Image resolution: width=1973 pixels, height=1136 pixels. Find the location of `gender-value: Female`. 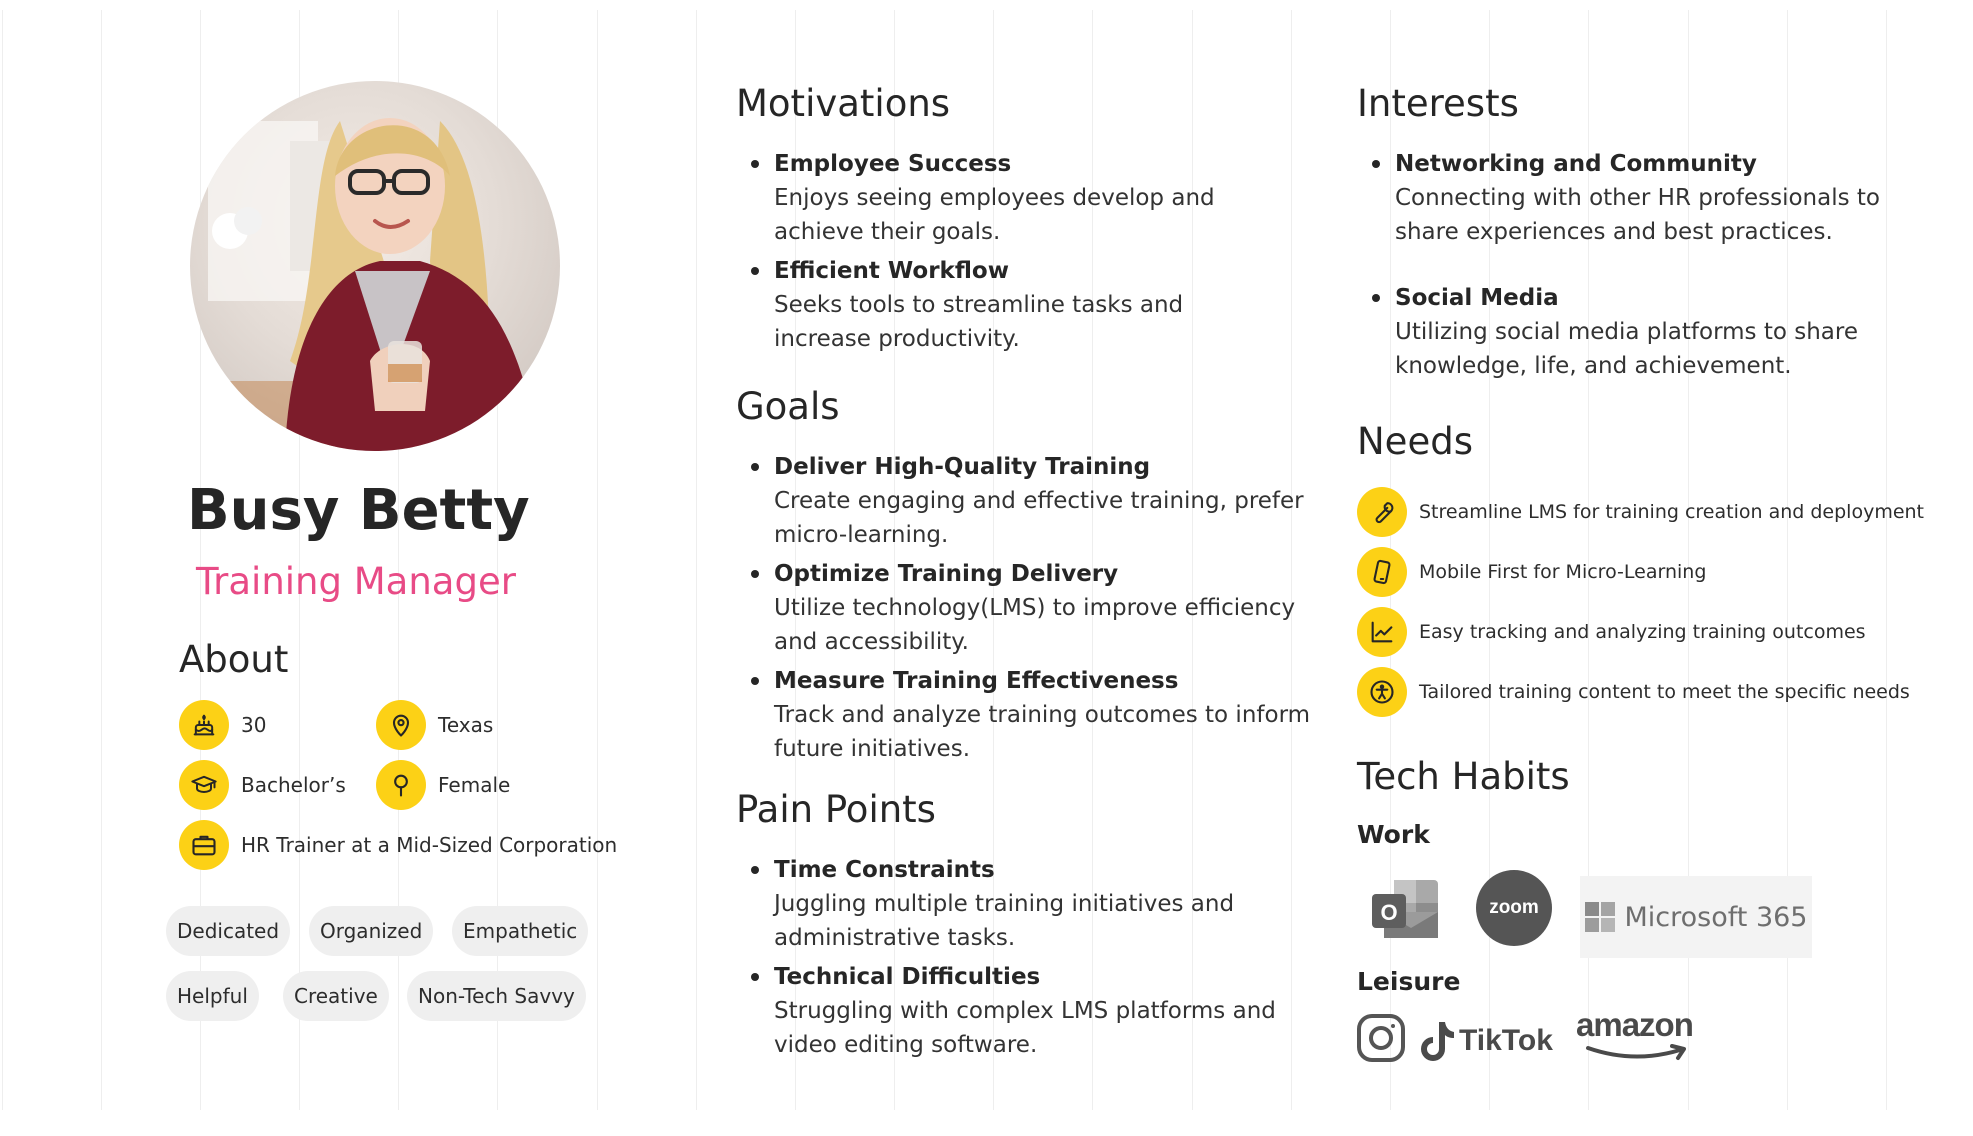

gender-value: Female is located at coordinates (474, 785).